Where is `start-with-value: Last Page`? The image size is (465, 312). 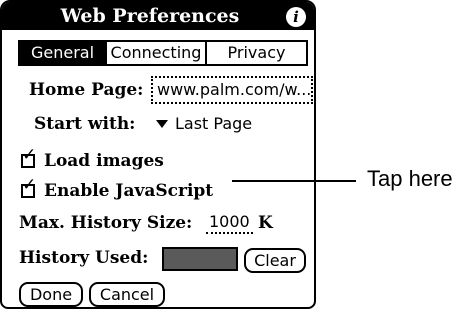
start-with-value: Last Page is located at coordinates (214, 123).